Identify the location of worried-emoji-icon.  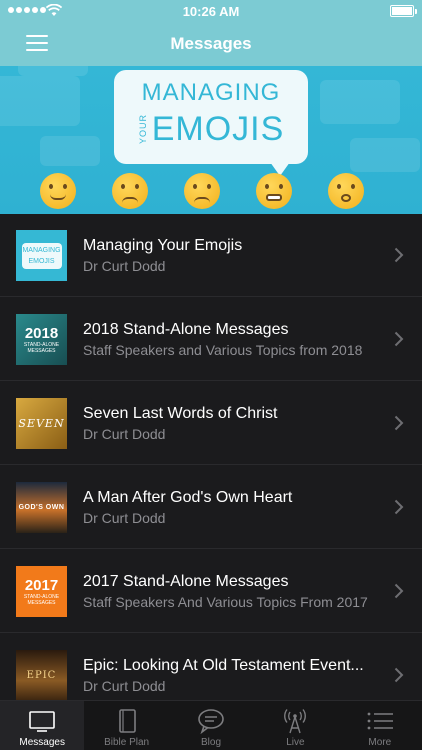
(346, 191).